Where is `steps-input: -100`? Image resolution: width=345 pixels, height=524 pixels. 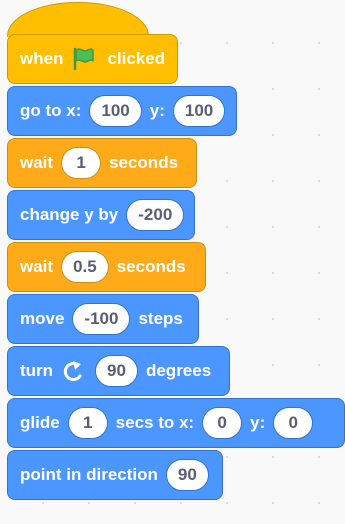
steps-input: -100 is located at coordinates (101, 319).